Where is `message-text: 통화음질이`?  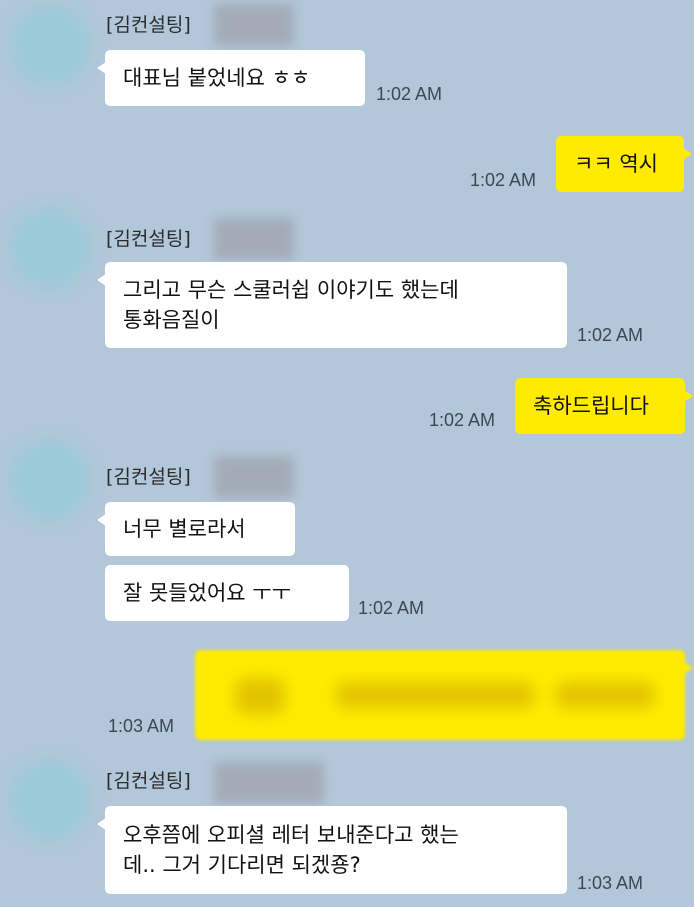
message-text: 통화음질이 is located at coordinates (171, 320).